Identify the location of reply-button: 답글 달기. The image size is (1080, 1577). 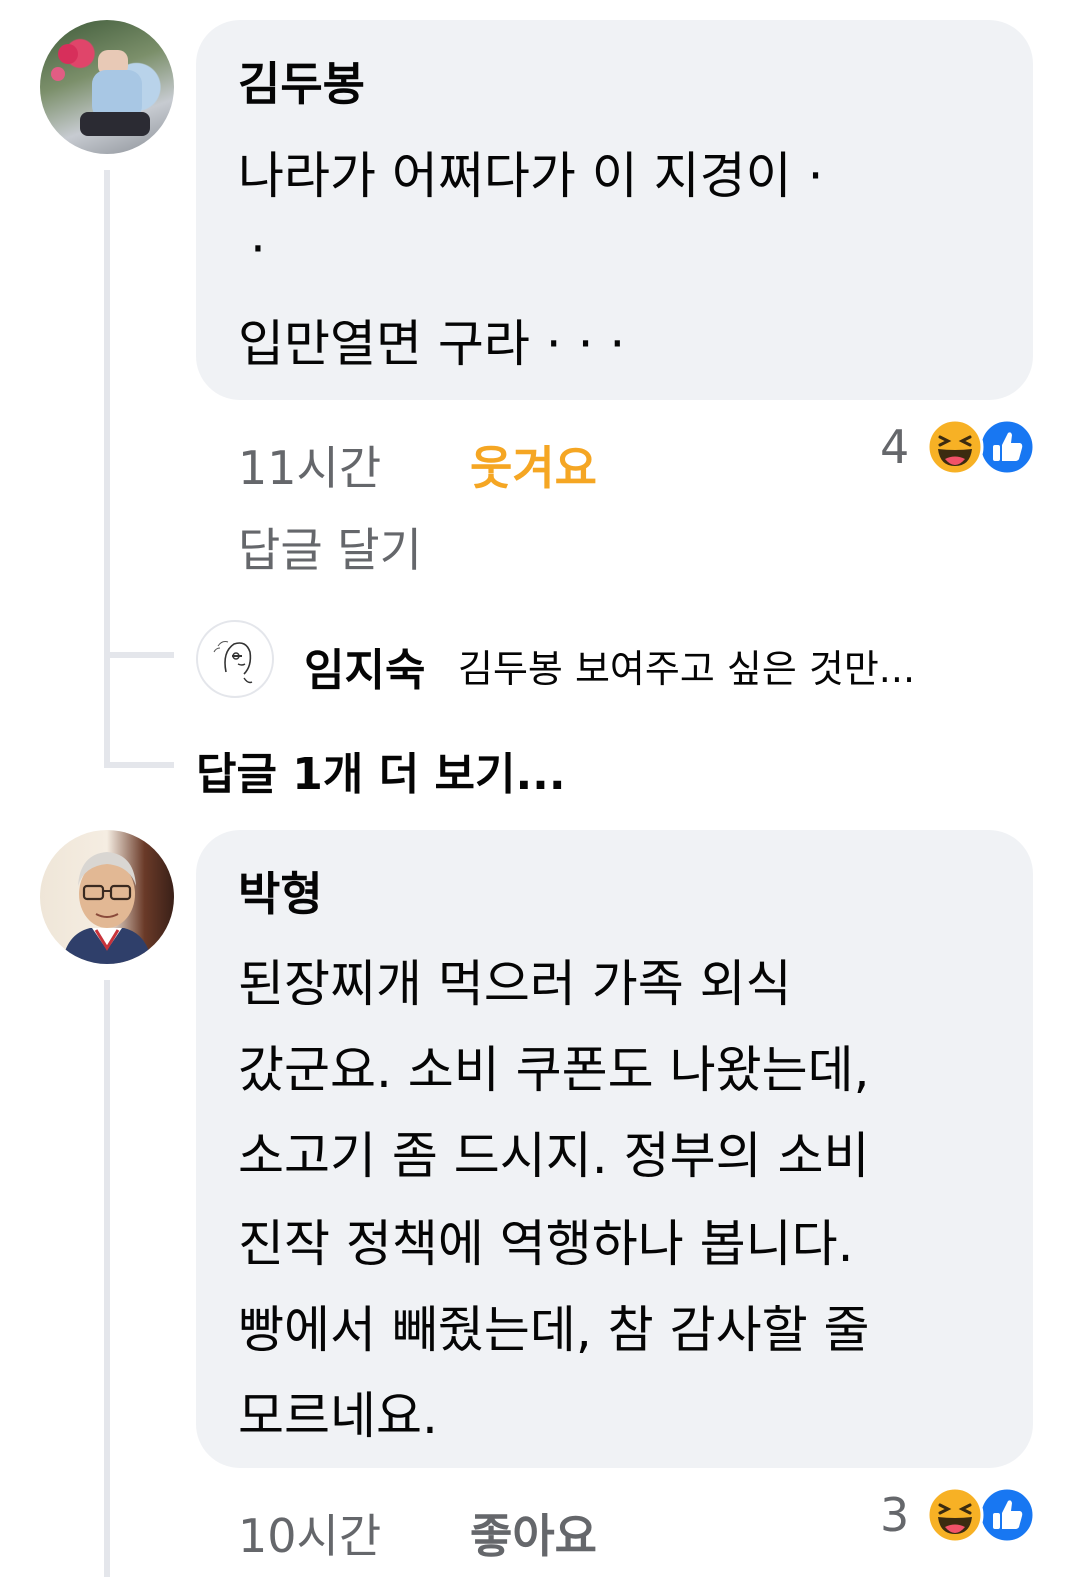
(330, 547).